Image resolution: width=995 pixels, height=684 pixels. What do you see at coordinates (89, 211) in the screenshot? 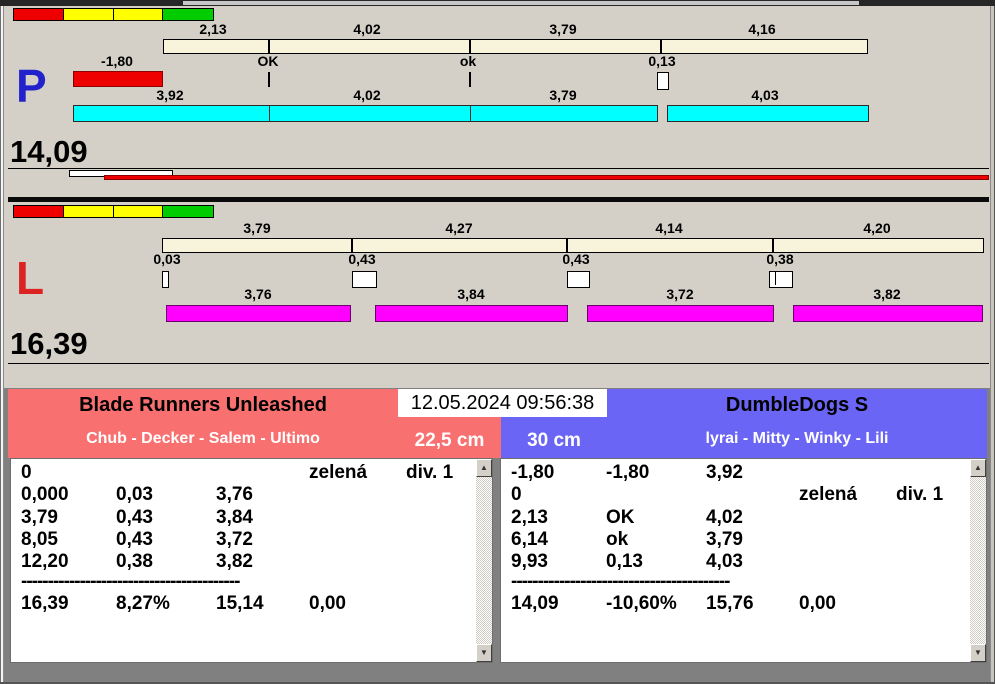
I see `scale-segment-yellow` at bounding box center [89, 211].